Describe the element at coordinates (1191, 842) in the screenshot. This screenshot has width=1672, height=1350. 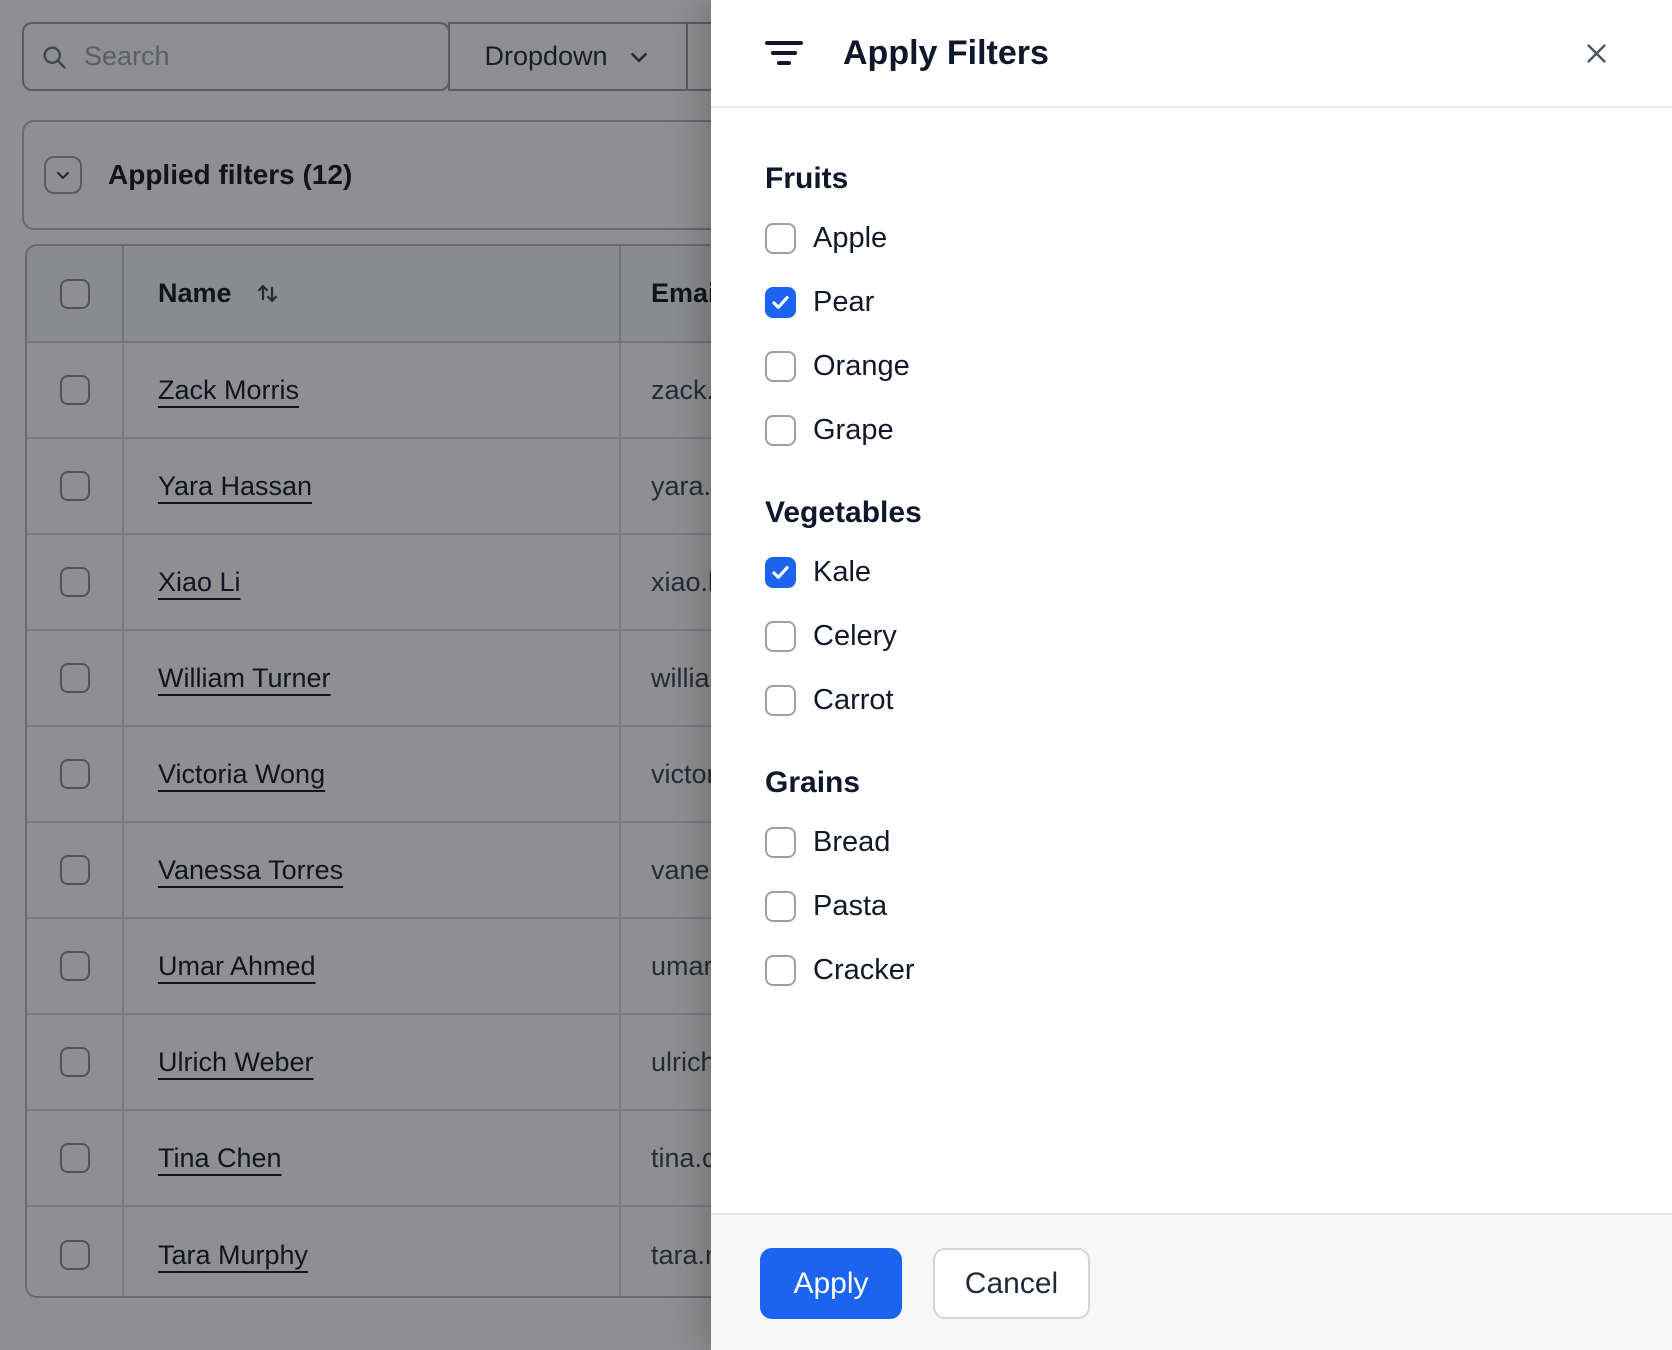
I see `filter-option: Bread` at that location.